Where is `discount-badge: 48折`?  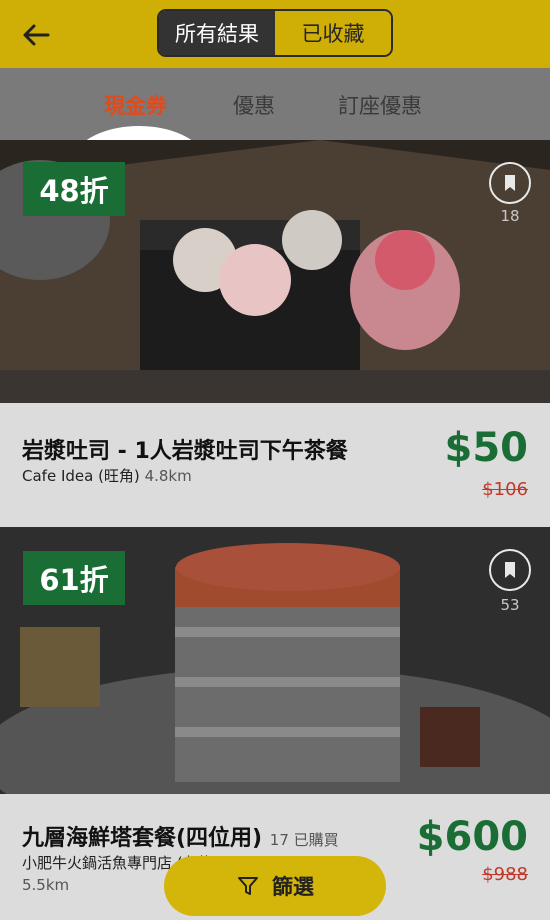
discount-badge: 48折 is located at coordinates (74, 189).